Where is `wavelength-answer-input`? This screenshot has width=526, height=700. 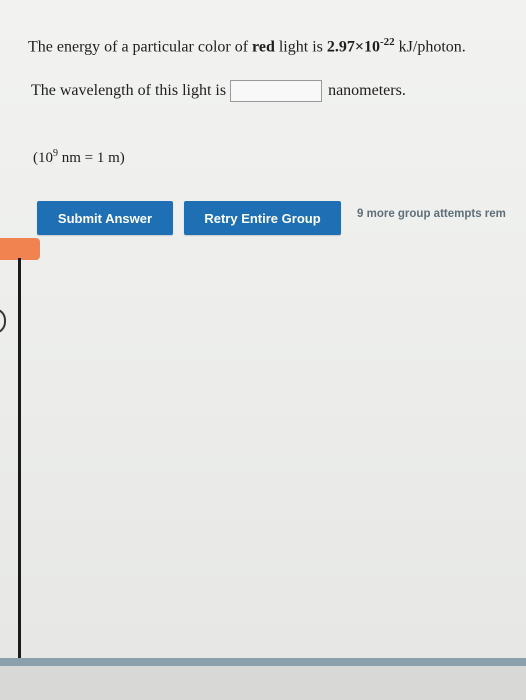 wavelength-answer-input is located at coordinates (276, 91).